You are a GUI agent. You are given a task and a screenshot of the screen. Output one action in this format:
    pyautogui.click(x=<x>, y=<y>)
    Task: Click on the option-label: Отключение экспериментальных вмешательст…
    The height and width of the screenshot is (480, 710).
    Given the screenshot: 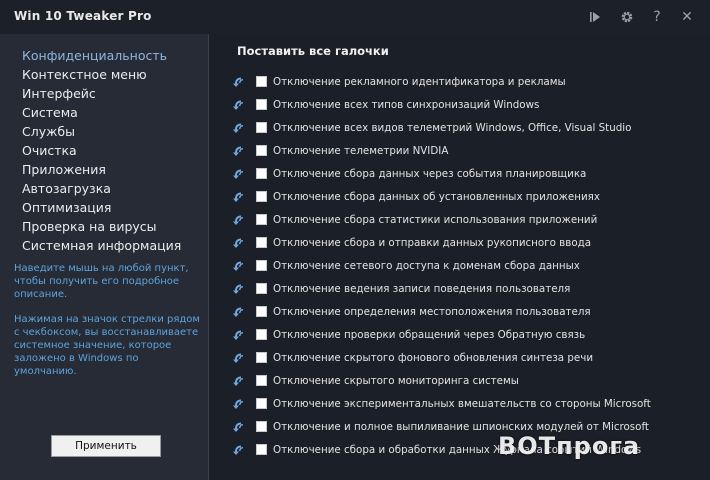 What is the action you would take?
    pyautogui.click(x=462, y=404)
    